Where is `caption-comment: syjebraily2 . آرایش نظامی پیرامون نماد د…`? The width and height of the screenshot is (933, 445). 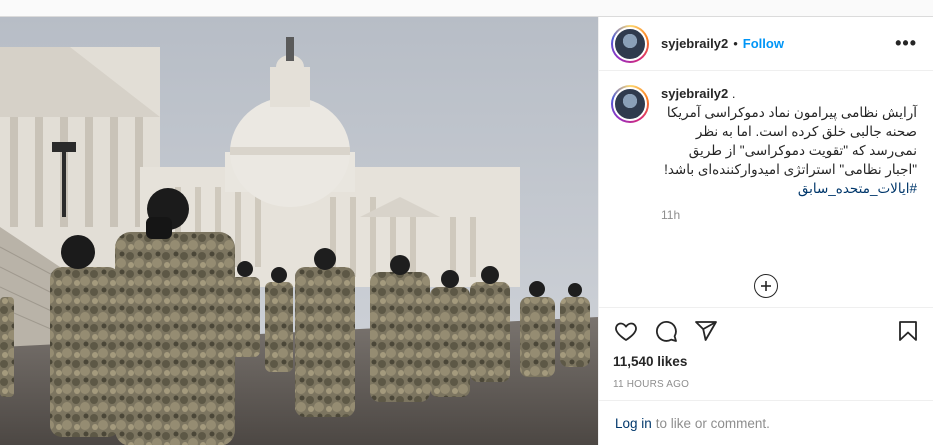 caption-comment: syjebraily2 . آرایش نظامی پیرامون نماد د… is located at coordinates (766, 146).